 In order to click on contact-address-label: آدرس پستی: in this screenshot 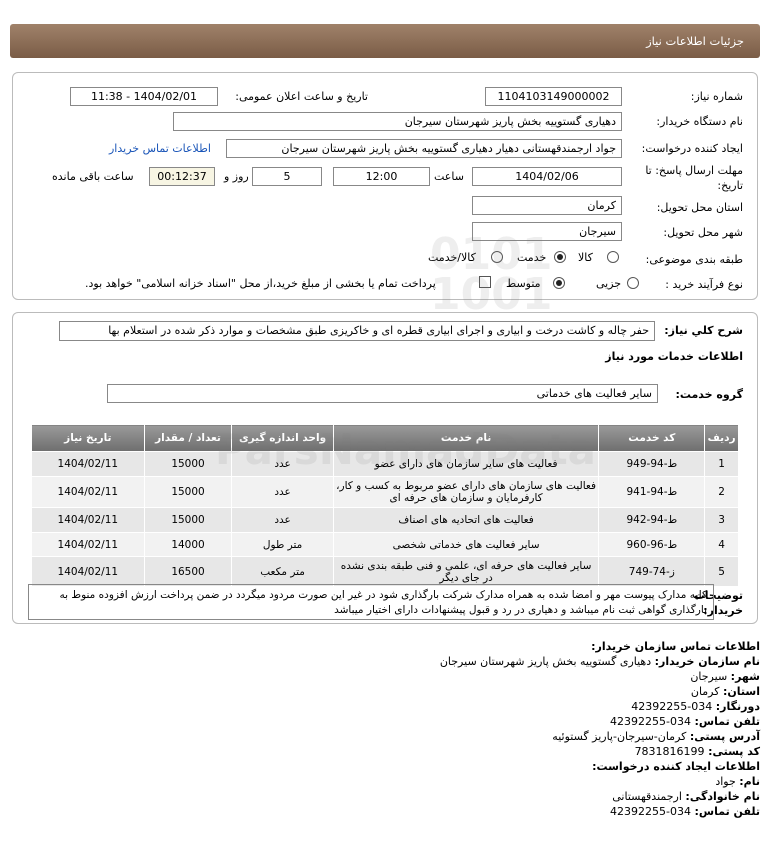, I will do `click(724, 736)`.